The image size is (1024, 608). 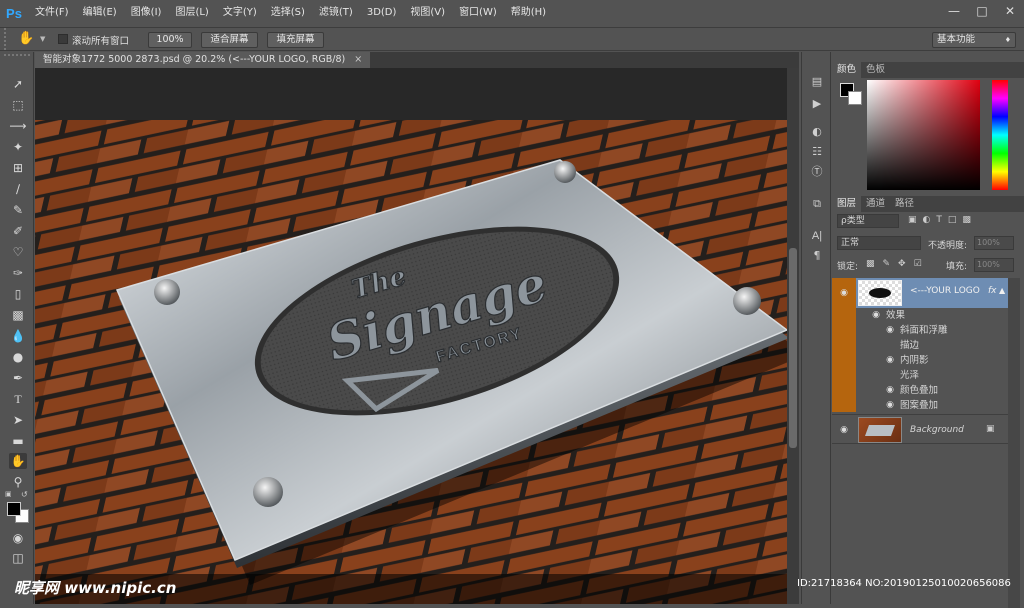 What do you see at coordinates (994, 265) in the screenshot?
I see `fill-field: 100%` at bounding box center [994, 265].